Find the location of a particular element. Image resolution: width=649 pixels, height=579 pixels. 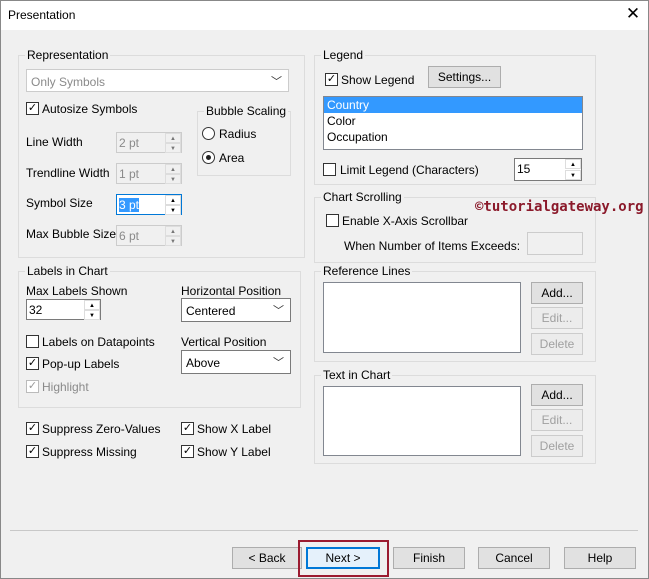

text-delete-button: Delete is located at coordinates (557, 446).